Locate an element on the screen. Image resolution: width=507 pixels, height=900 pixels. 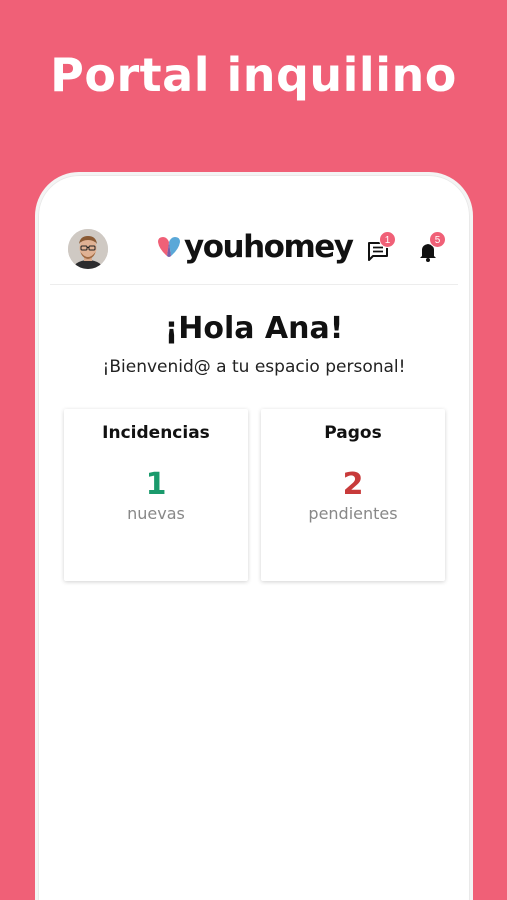
user-avatar is located at coordinates (88, 249).